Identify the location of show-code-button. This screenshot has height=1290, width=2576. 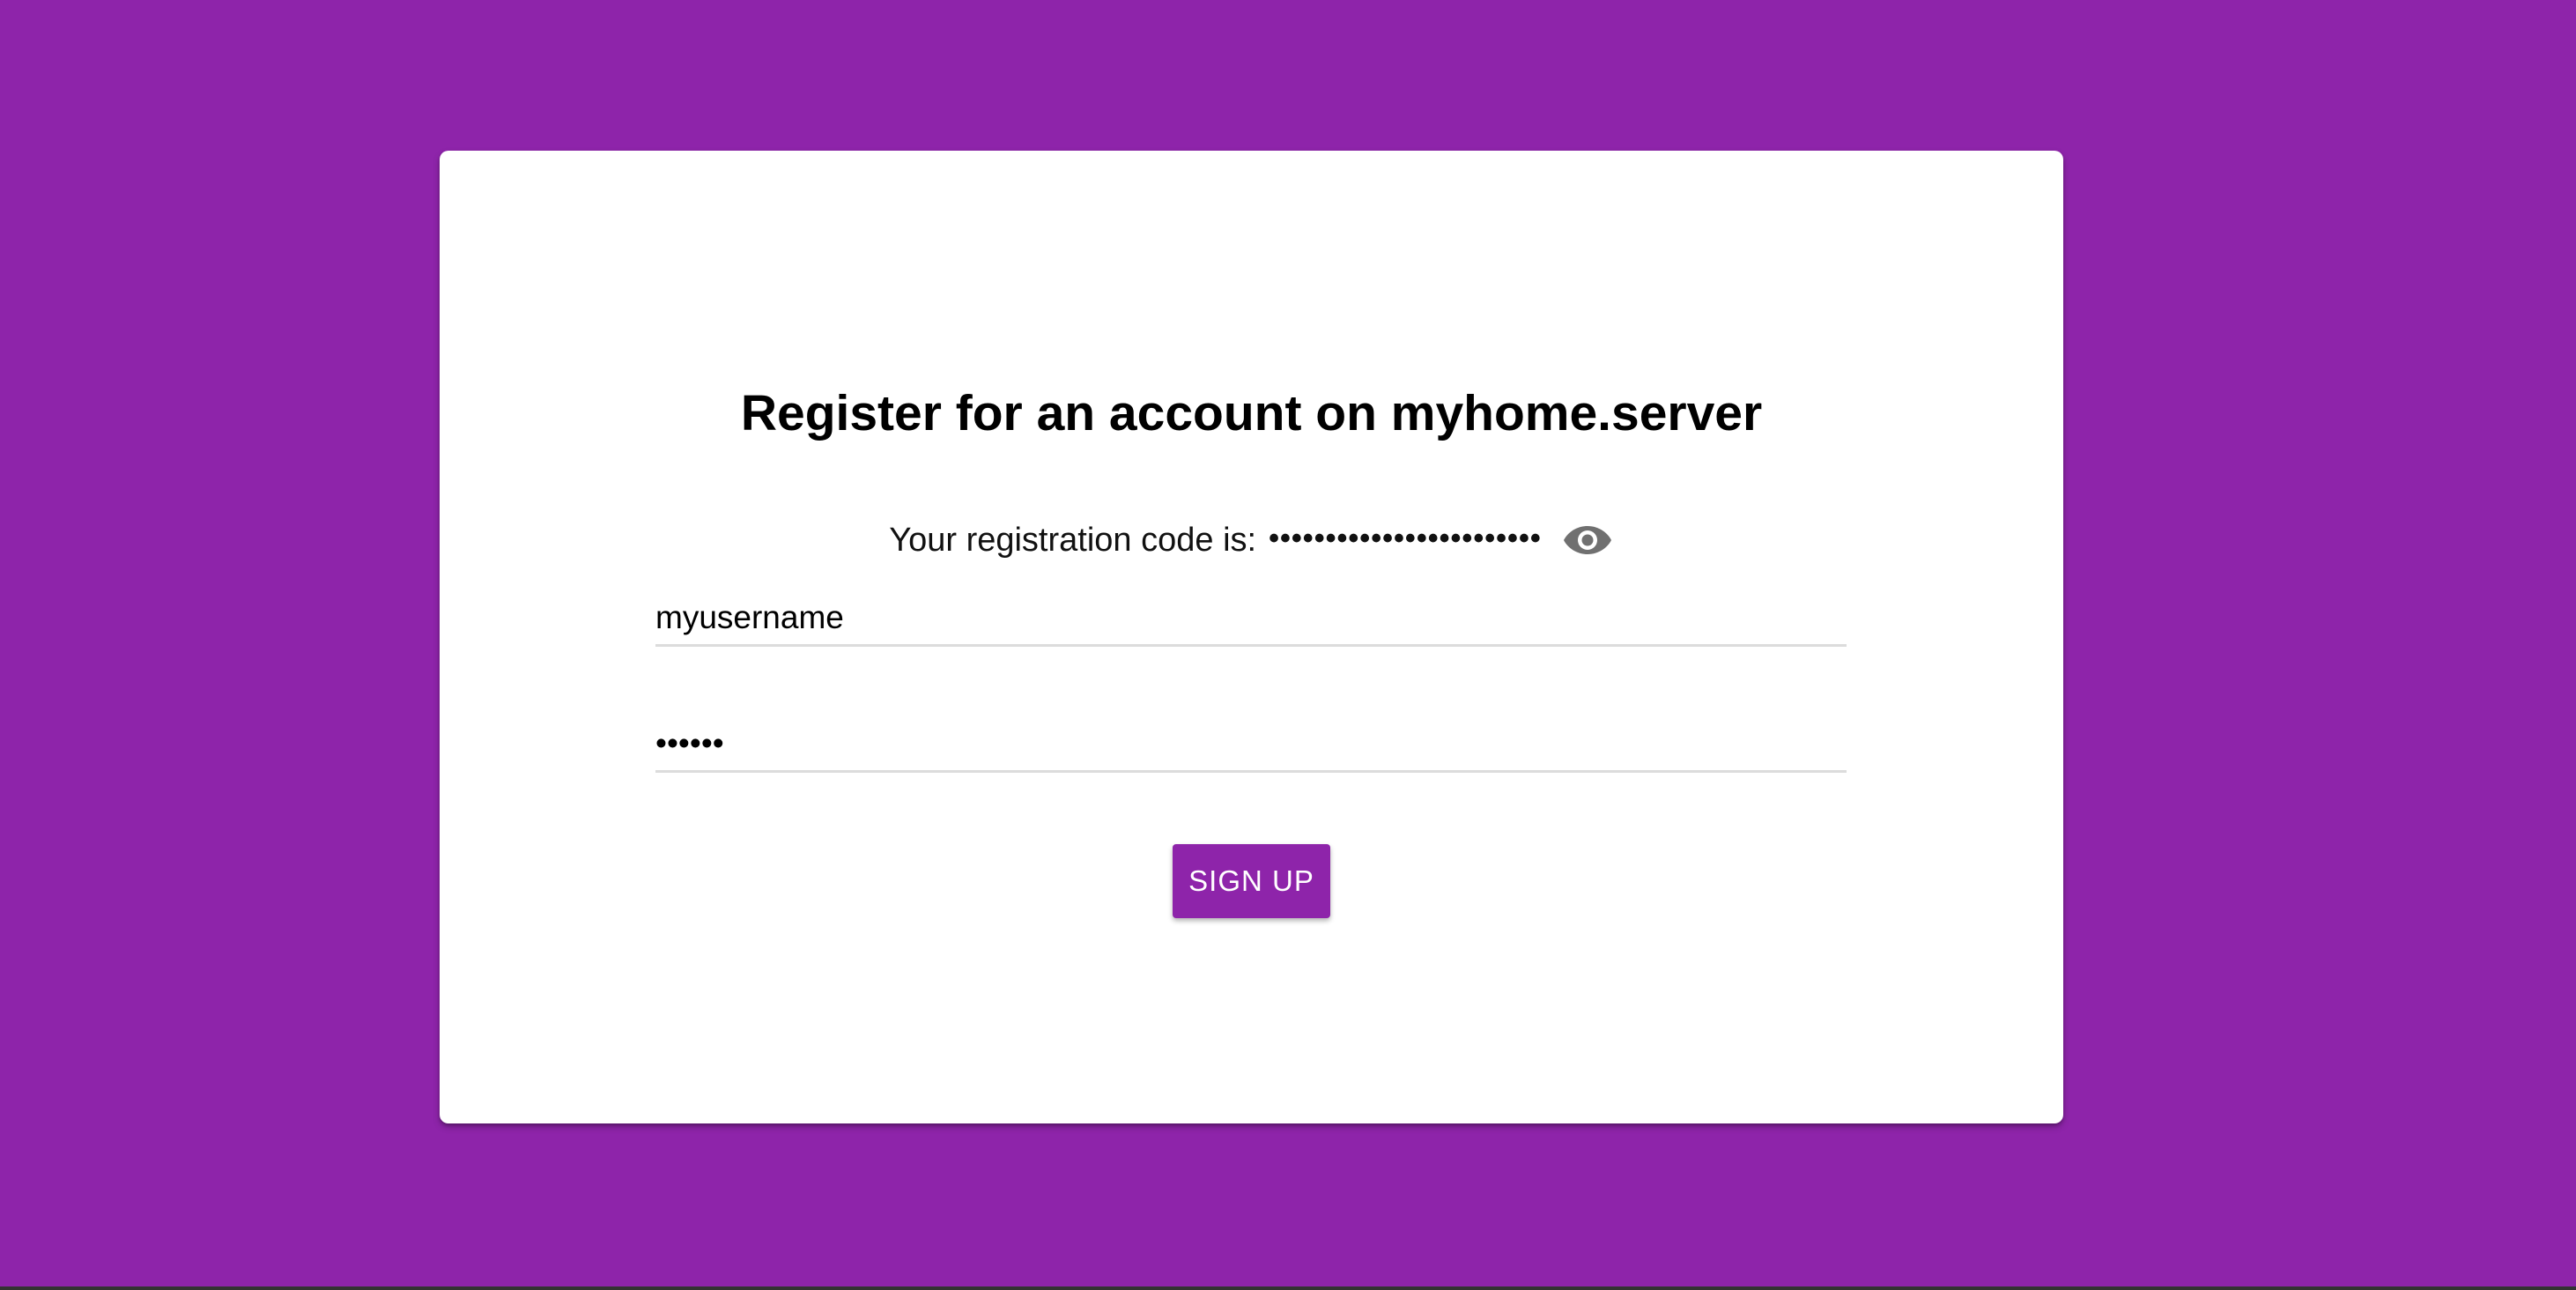
(1588, 540).